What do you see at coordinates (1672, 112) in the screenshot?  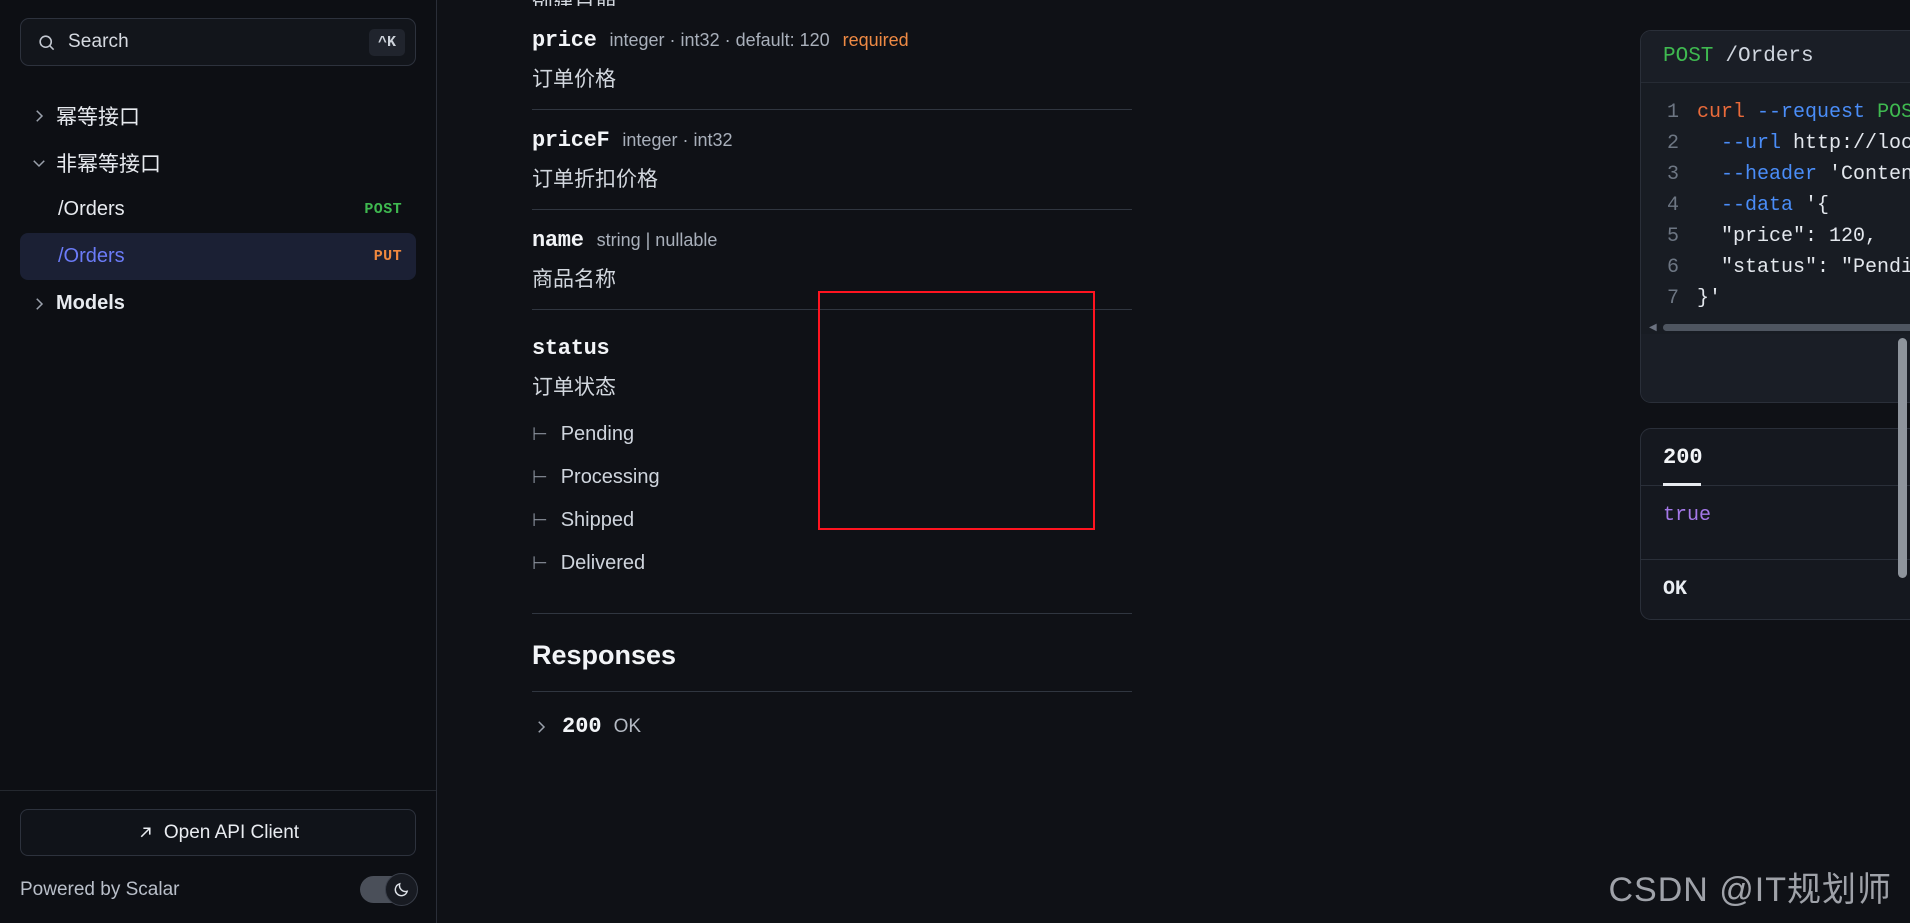 I see `code-line-number: 1` at bounding box center [1672, 112].